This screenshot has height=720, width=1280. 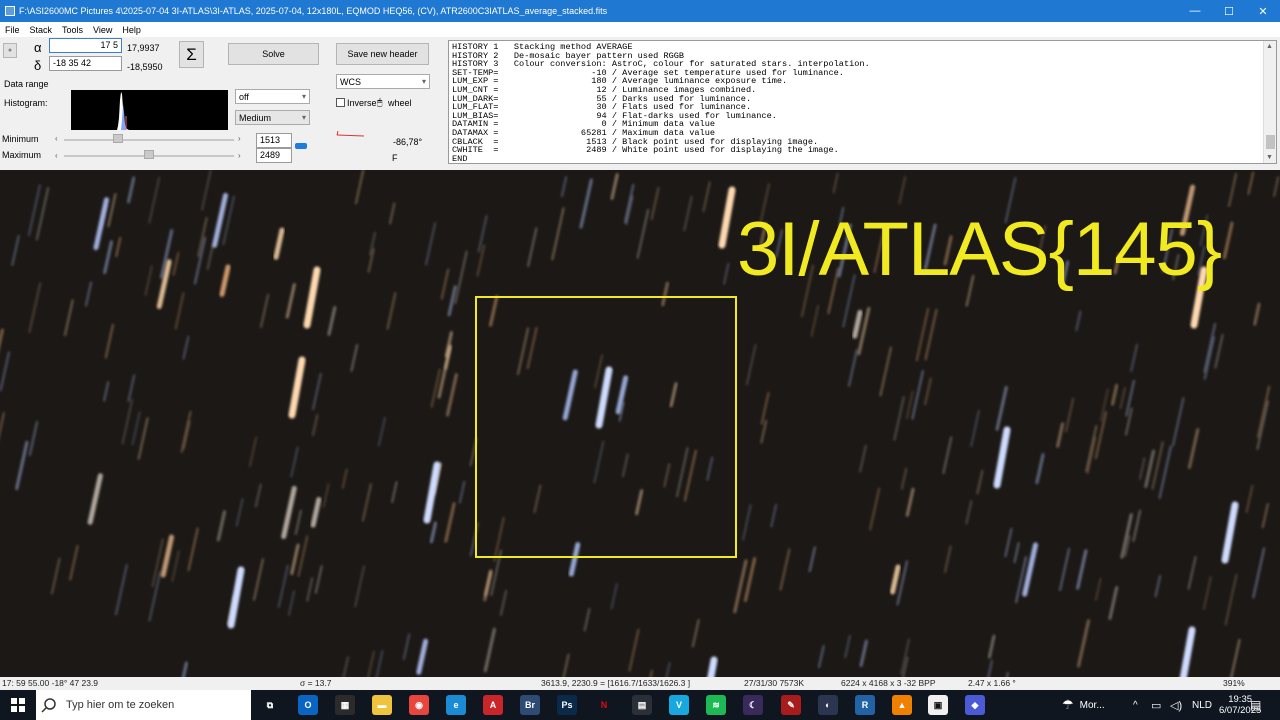 What do you see at coordinates (26, 84) in the screenshot?
I see `data-range-label: Data range` at bounding box center [26, 84].